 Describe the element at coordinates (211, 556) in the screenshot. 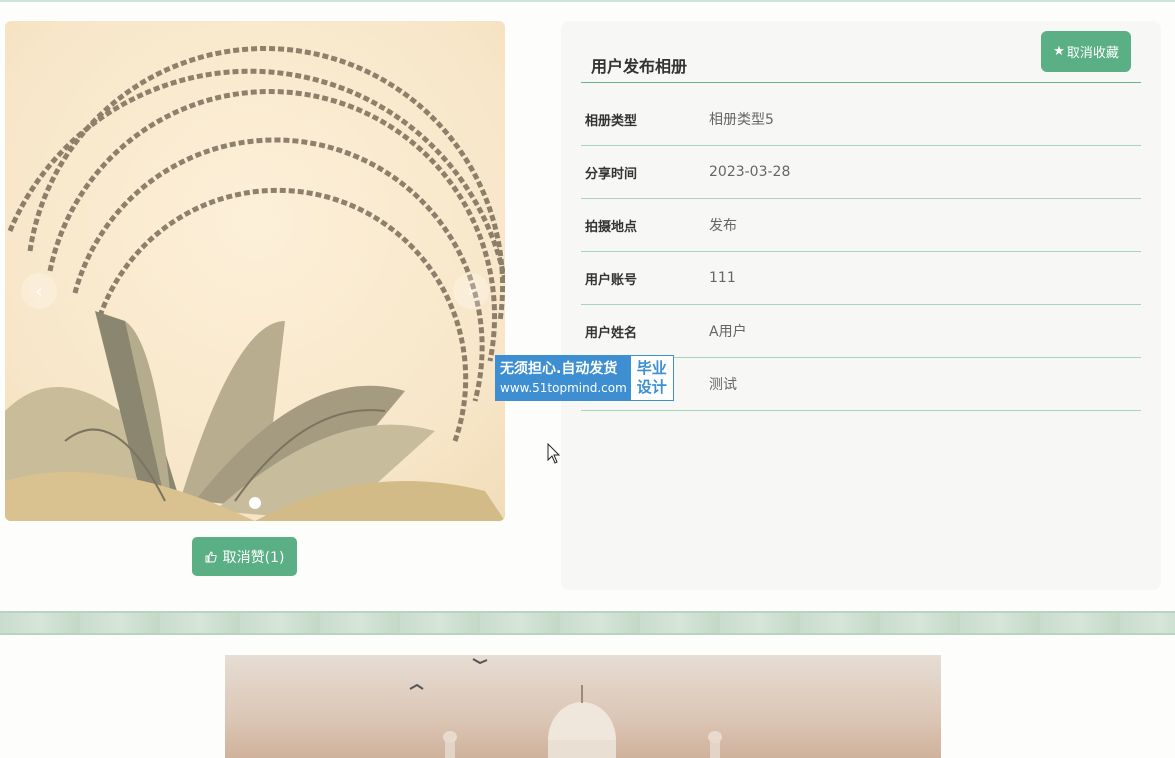

I see `thumbs-up-icon` at that location.